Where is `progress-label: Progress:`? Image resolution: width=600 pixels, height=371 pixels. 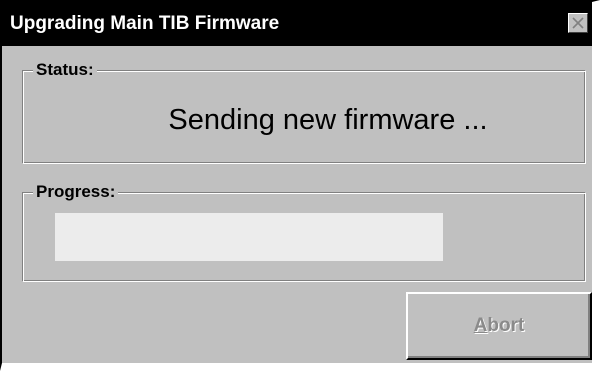 progress-label: Progress: is located at coordinates (76, 192).